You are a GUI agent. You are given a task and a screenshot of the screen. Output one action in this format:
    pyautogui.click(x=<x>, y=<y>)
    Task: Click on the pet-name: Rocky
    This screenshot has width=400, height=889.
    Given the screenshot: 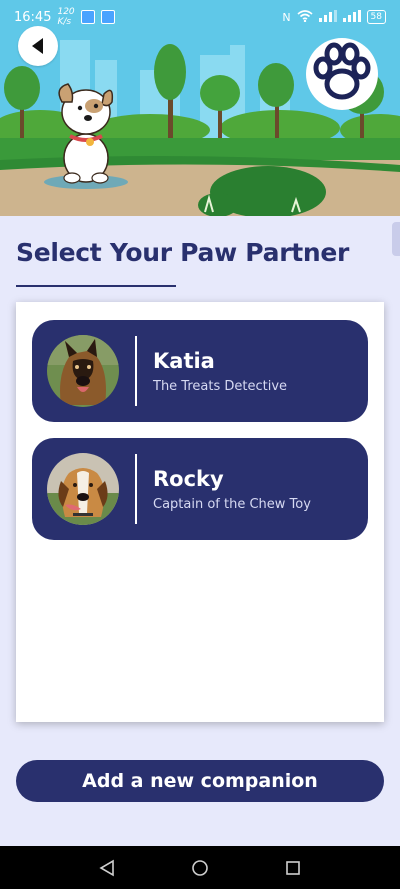 What is the action you would take?
    pyautogui.click(x=188, y=478)
    